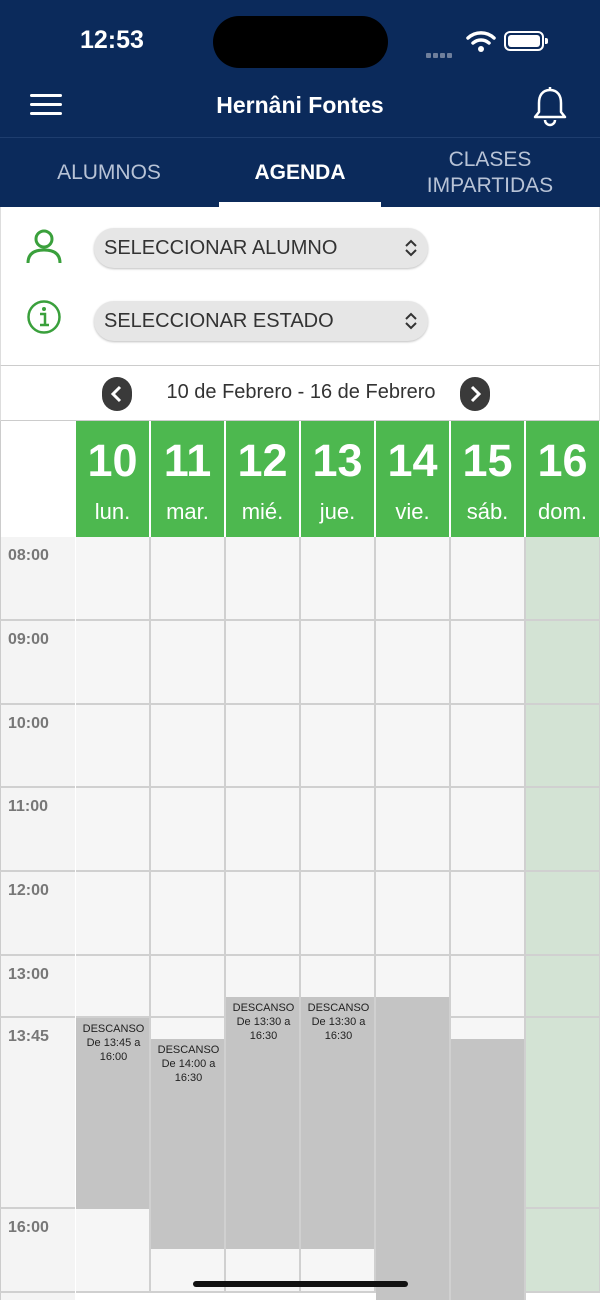 This screenshot has height=1300, width=600. I want to click on student-select: SELECCIONAR ALUMNO, so click(261, 248).